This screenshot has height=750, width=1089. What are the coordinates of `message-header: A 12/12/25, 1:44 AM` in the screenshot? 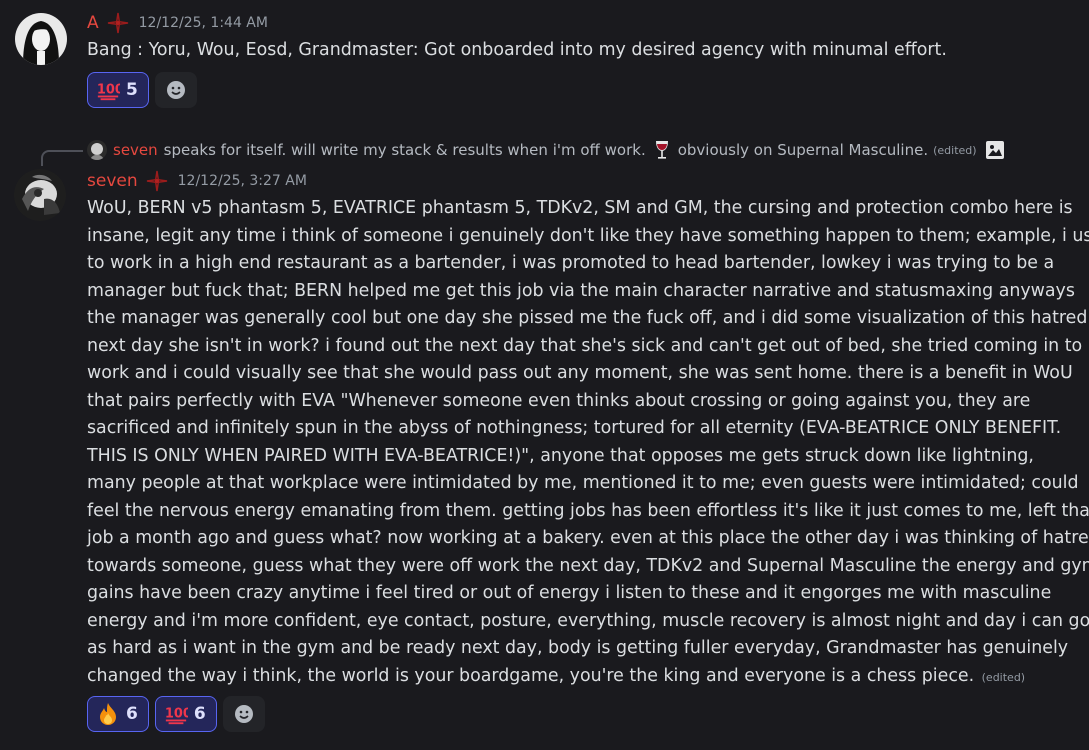 It's located at (177, 23).